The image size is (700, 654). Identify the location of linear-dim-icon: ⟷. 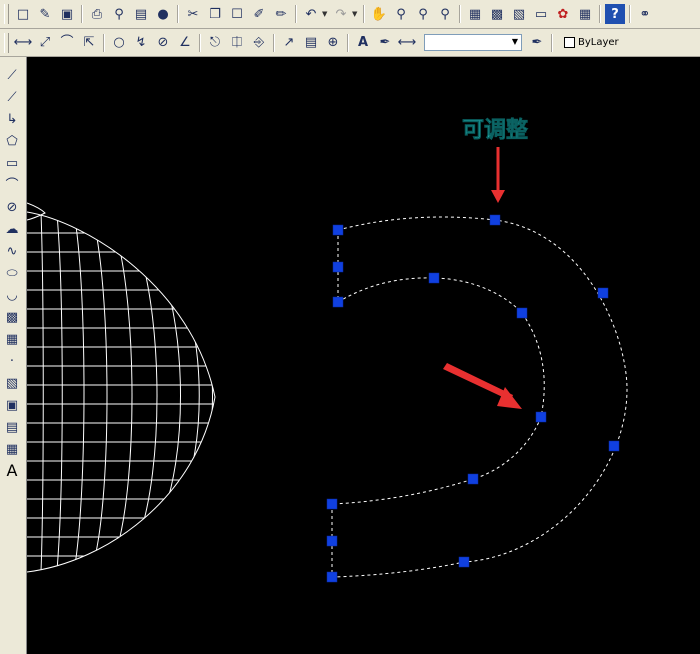
(23, 43).